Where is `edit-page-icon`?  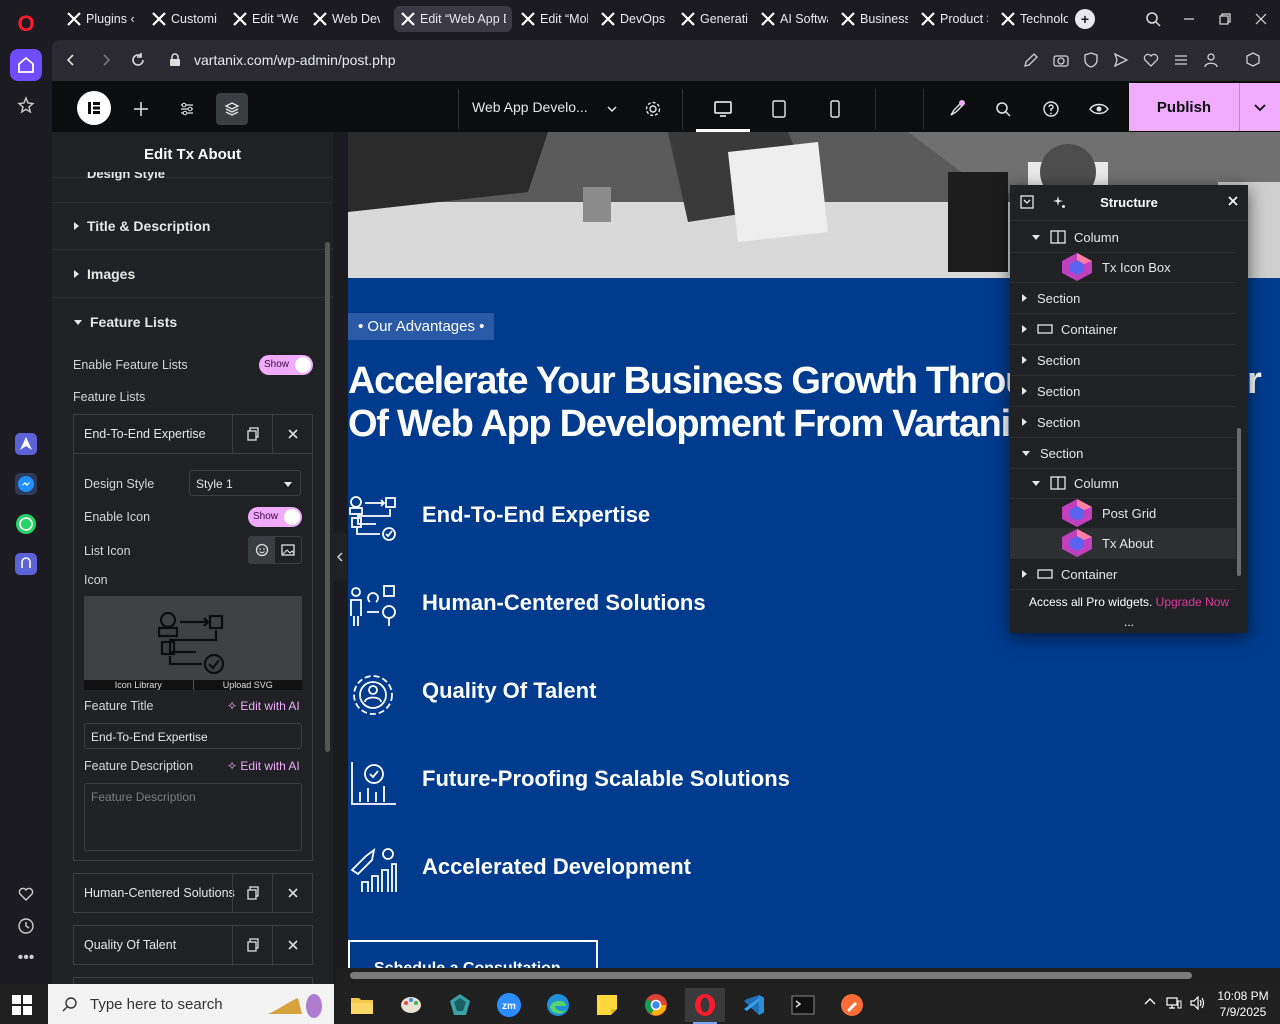
edit-page-icon is located at coordinates (1031, 60).